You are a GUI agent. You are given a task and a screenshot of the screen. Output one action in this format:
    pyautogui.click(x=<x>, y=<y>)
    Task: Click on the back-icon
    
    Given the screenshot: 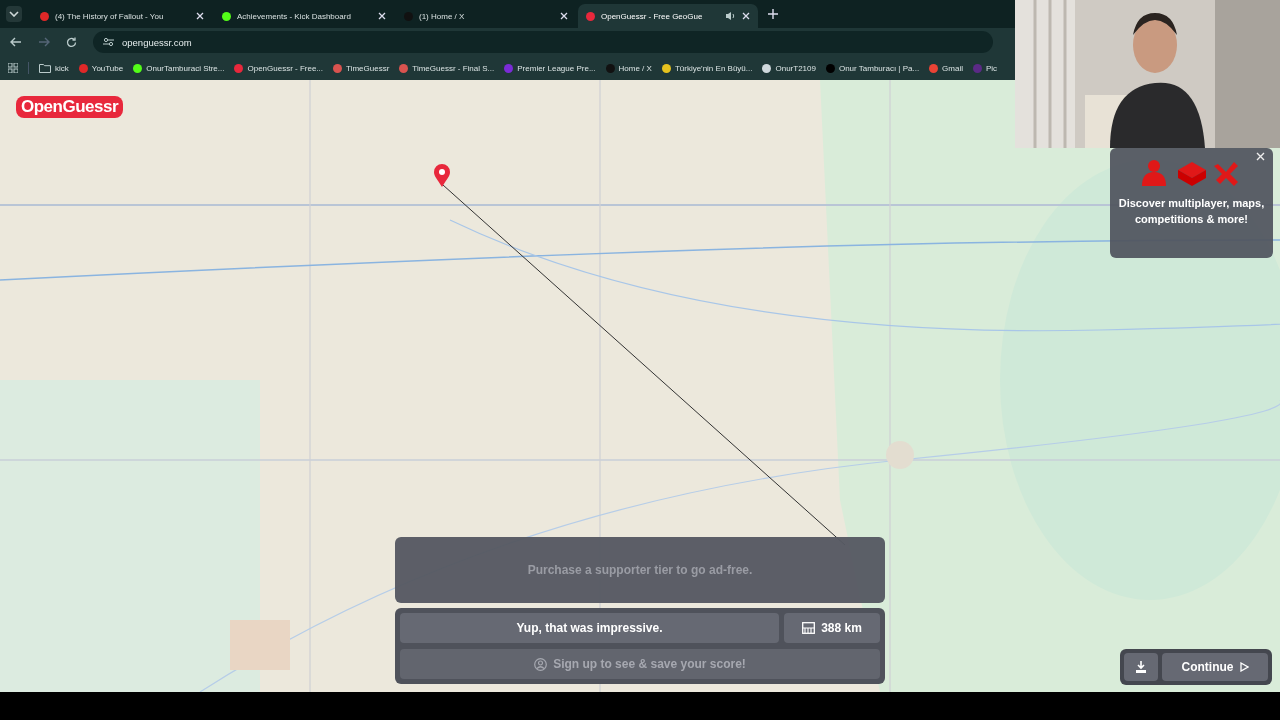 What is the action you would take?
    pyautogui.click(x=16, y=42)
    